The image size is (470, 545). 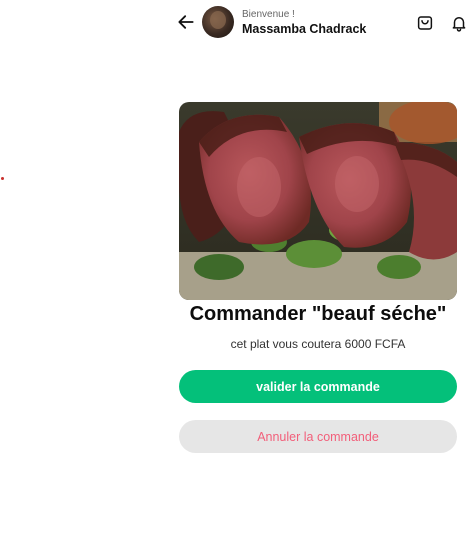 I want to click on top-header: Bienvenue ! Massamba Chadrack, so click(x=320, y=23).